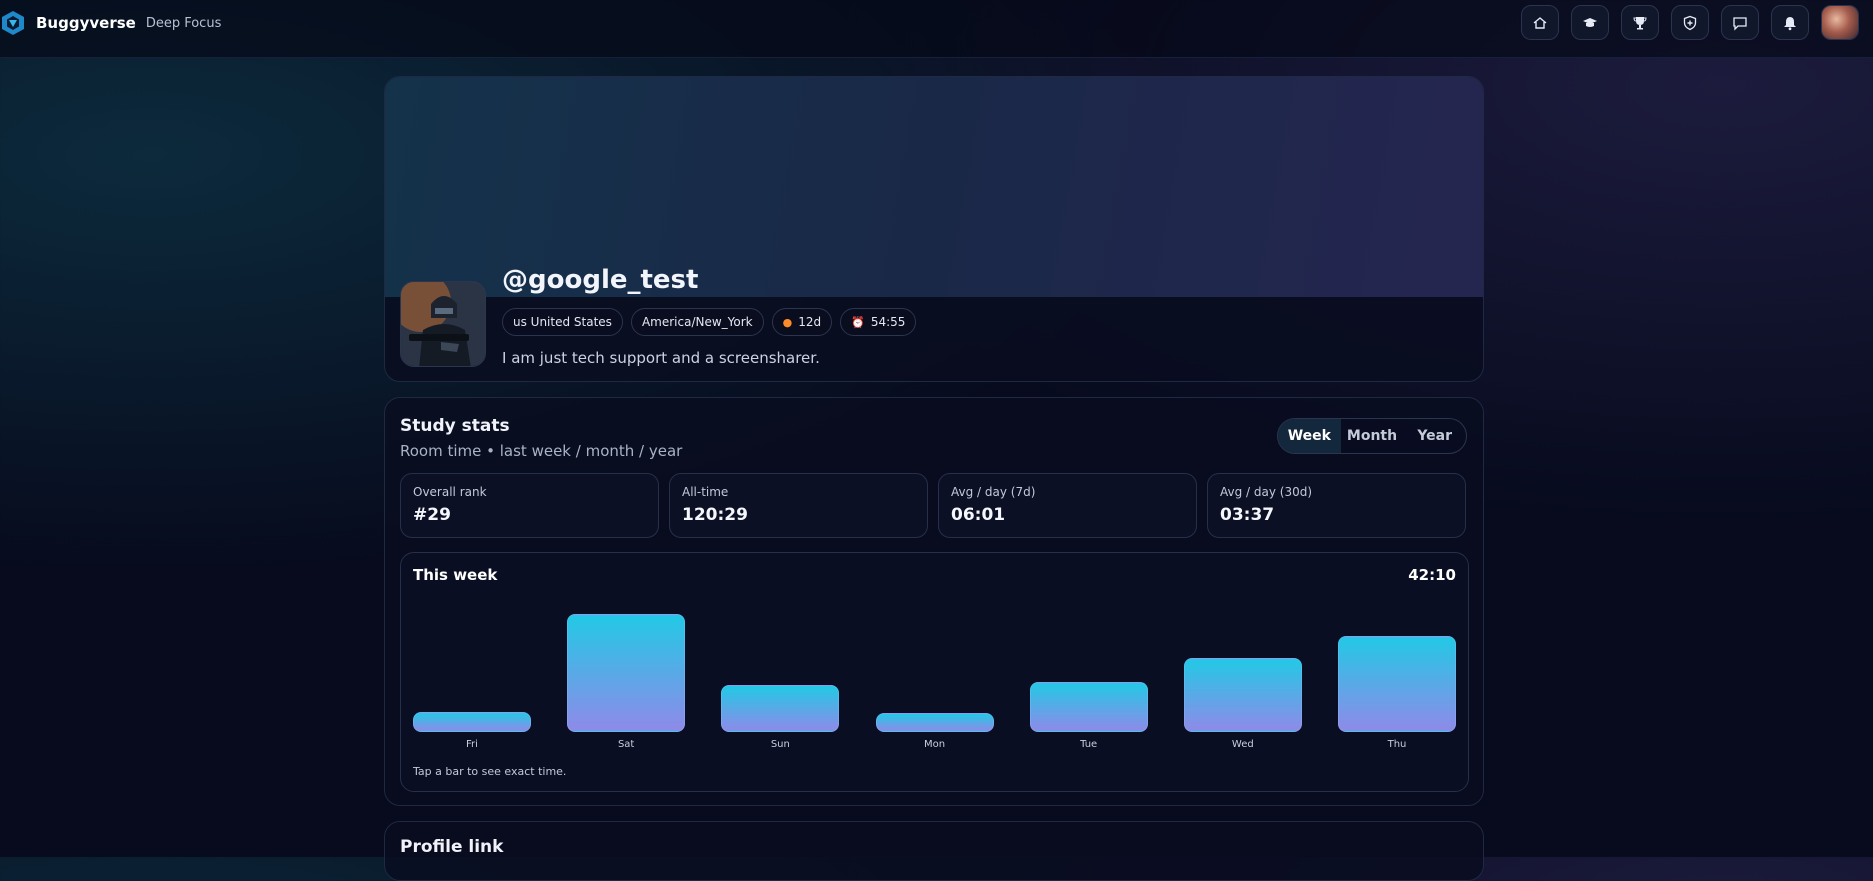 This screenshot has width=1873, height=881. Describe the element at coordinates (452, 847) in the screenshot. I see `profile-link-title: Profile link` at that location.